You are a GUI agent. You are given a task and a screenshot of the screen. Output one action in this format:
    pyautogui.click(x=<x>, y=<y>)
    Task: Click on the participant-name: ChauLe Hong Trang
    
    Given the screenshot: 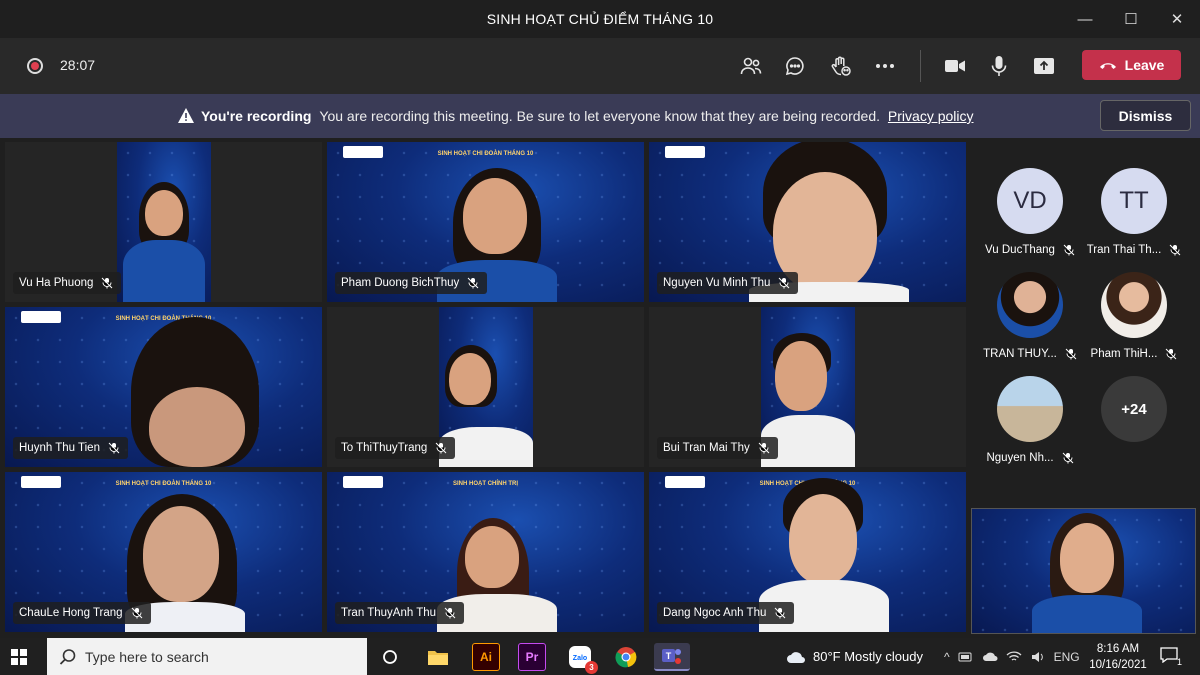 What is the action you would take?
    pyautogui.click(x=71, y=613)
    